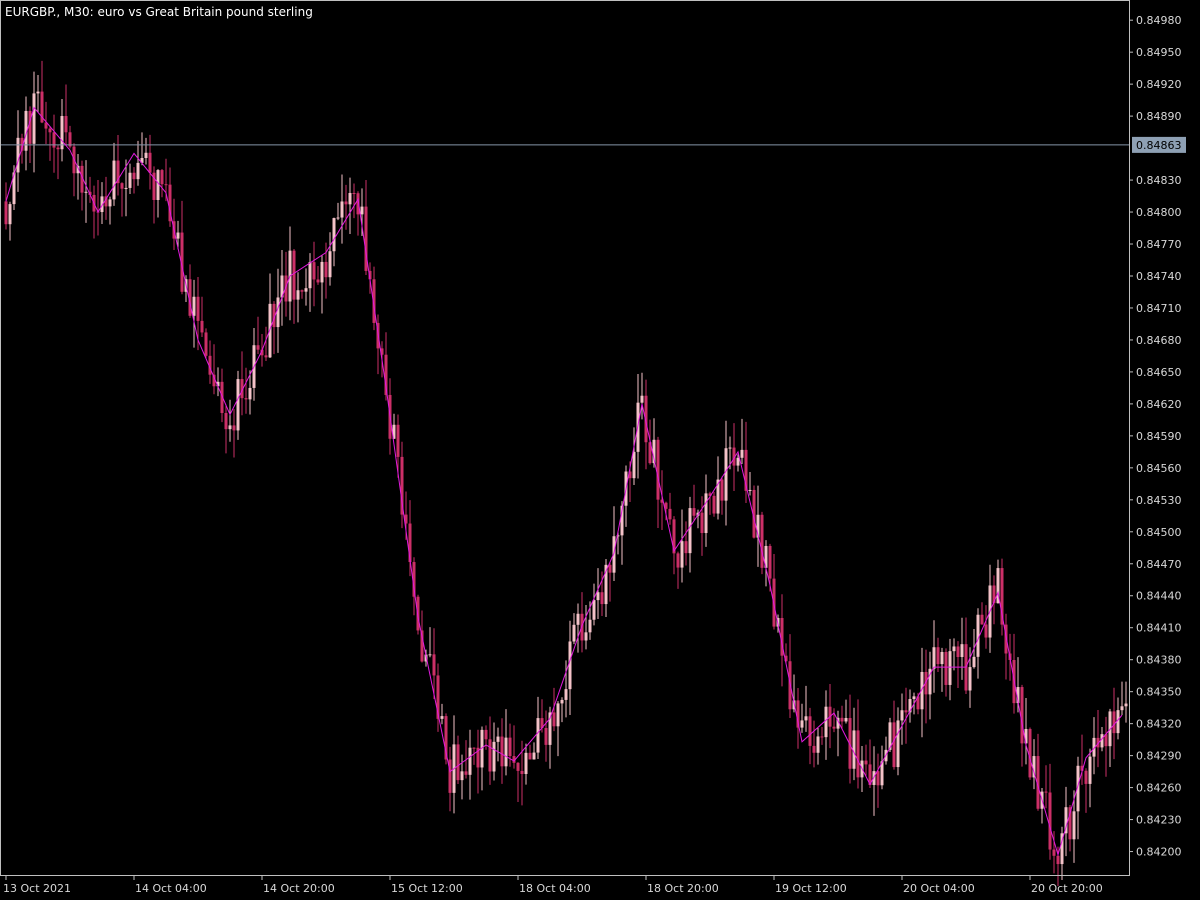  Describe the element at coordinates (1159, 756) in the screenshot. I see `price-axis-label: 0.84290` at that location.